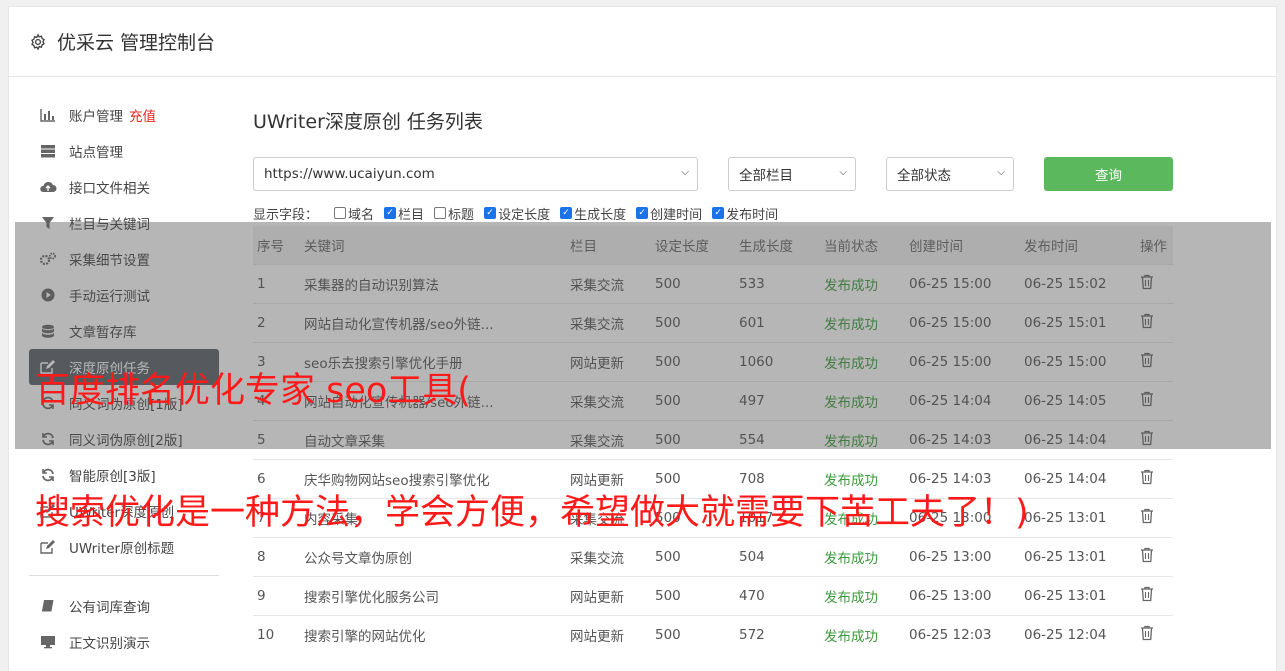  I want to click on sidebar-item: 正文识别演示, so click(124, 642).